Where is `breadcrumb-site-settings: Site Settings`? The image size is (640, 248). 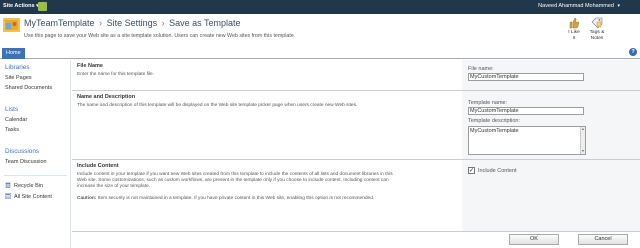 breadcrumb-site-settings: Site Settings is located at coordinates (132, 23).